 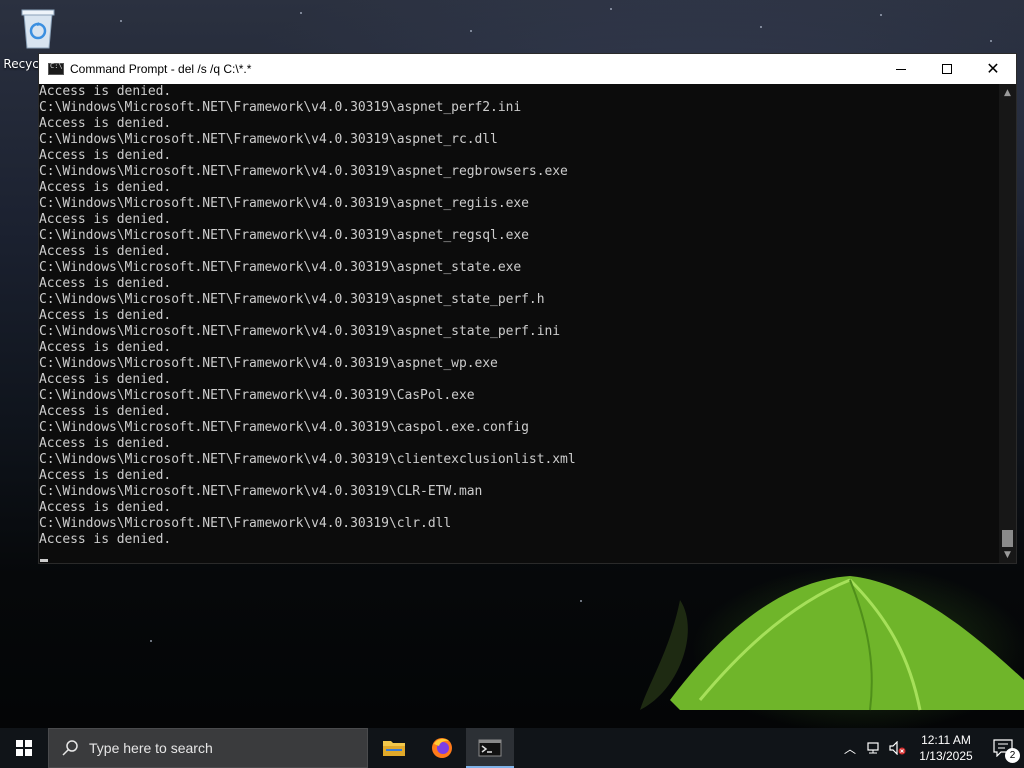 I want to click on window-controls: ✕, so click(x=947, y=69).